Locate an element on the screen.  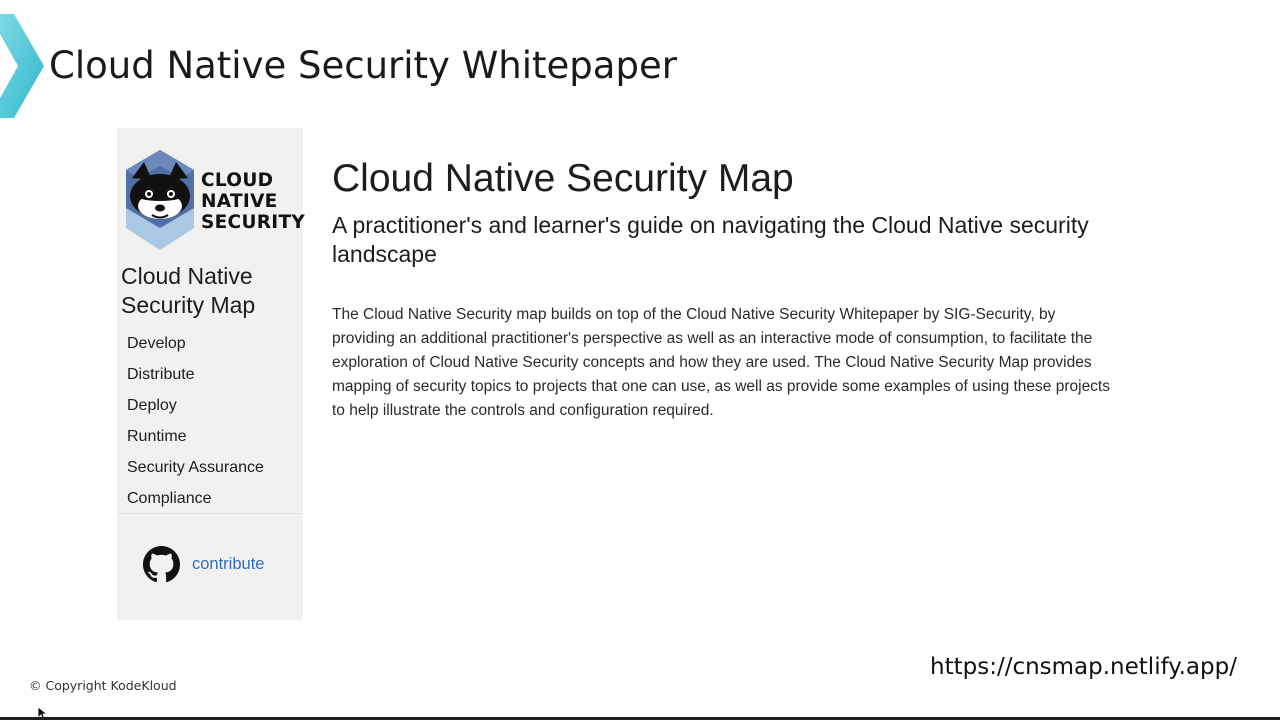
cloud-native-security-logo: CLOUD NATIVE SECURITY is located at coordinates (213, 200).